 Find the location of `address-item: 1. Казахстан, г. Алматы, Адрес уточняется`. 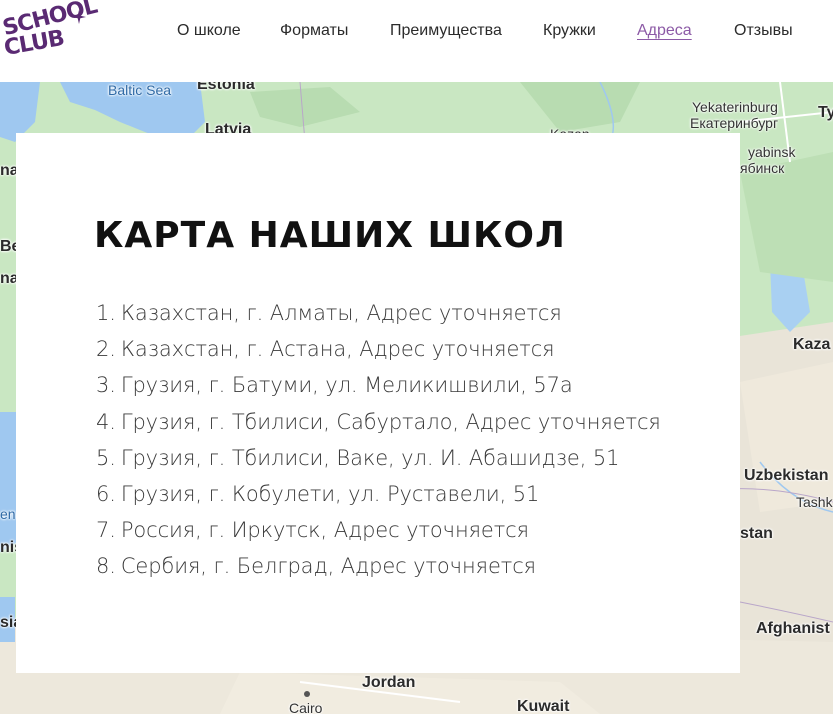

address-item: 1. Казахстан, г. Алматы, Адрес уточняется is located at coordinates (378, 313).